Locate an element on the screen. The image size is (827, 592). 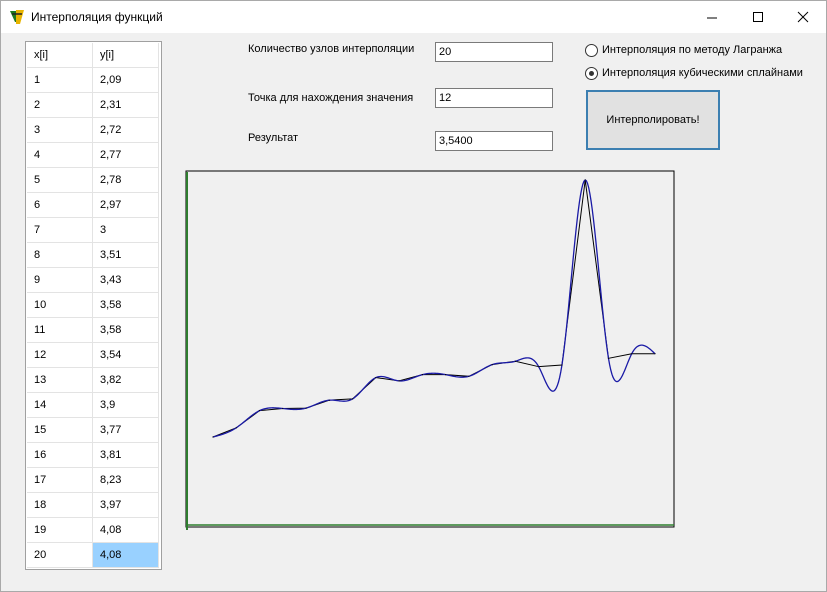
table-row: 18 3,97 is located at coordinates (94, 505).